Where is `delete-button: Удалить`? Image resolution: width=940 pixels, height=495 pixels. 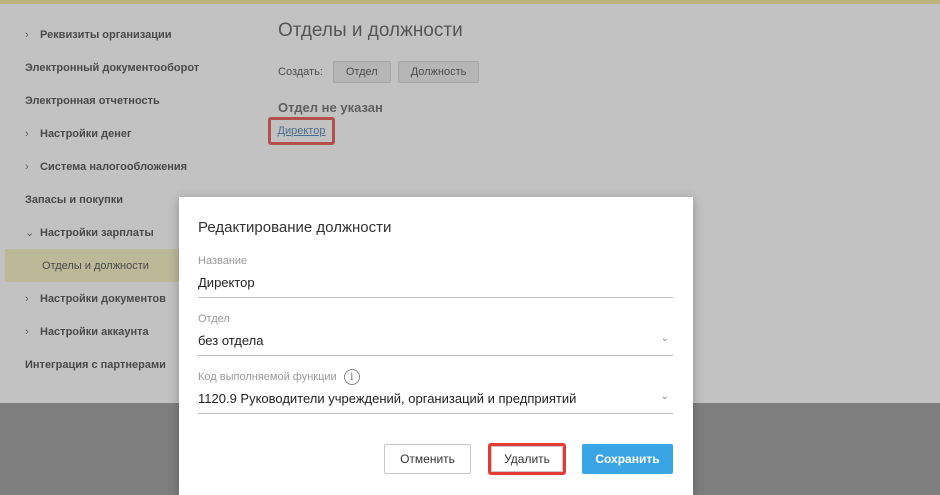 delete-button: Удалить is located at coordinates (527, 459).